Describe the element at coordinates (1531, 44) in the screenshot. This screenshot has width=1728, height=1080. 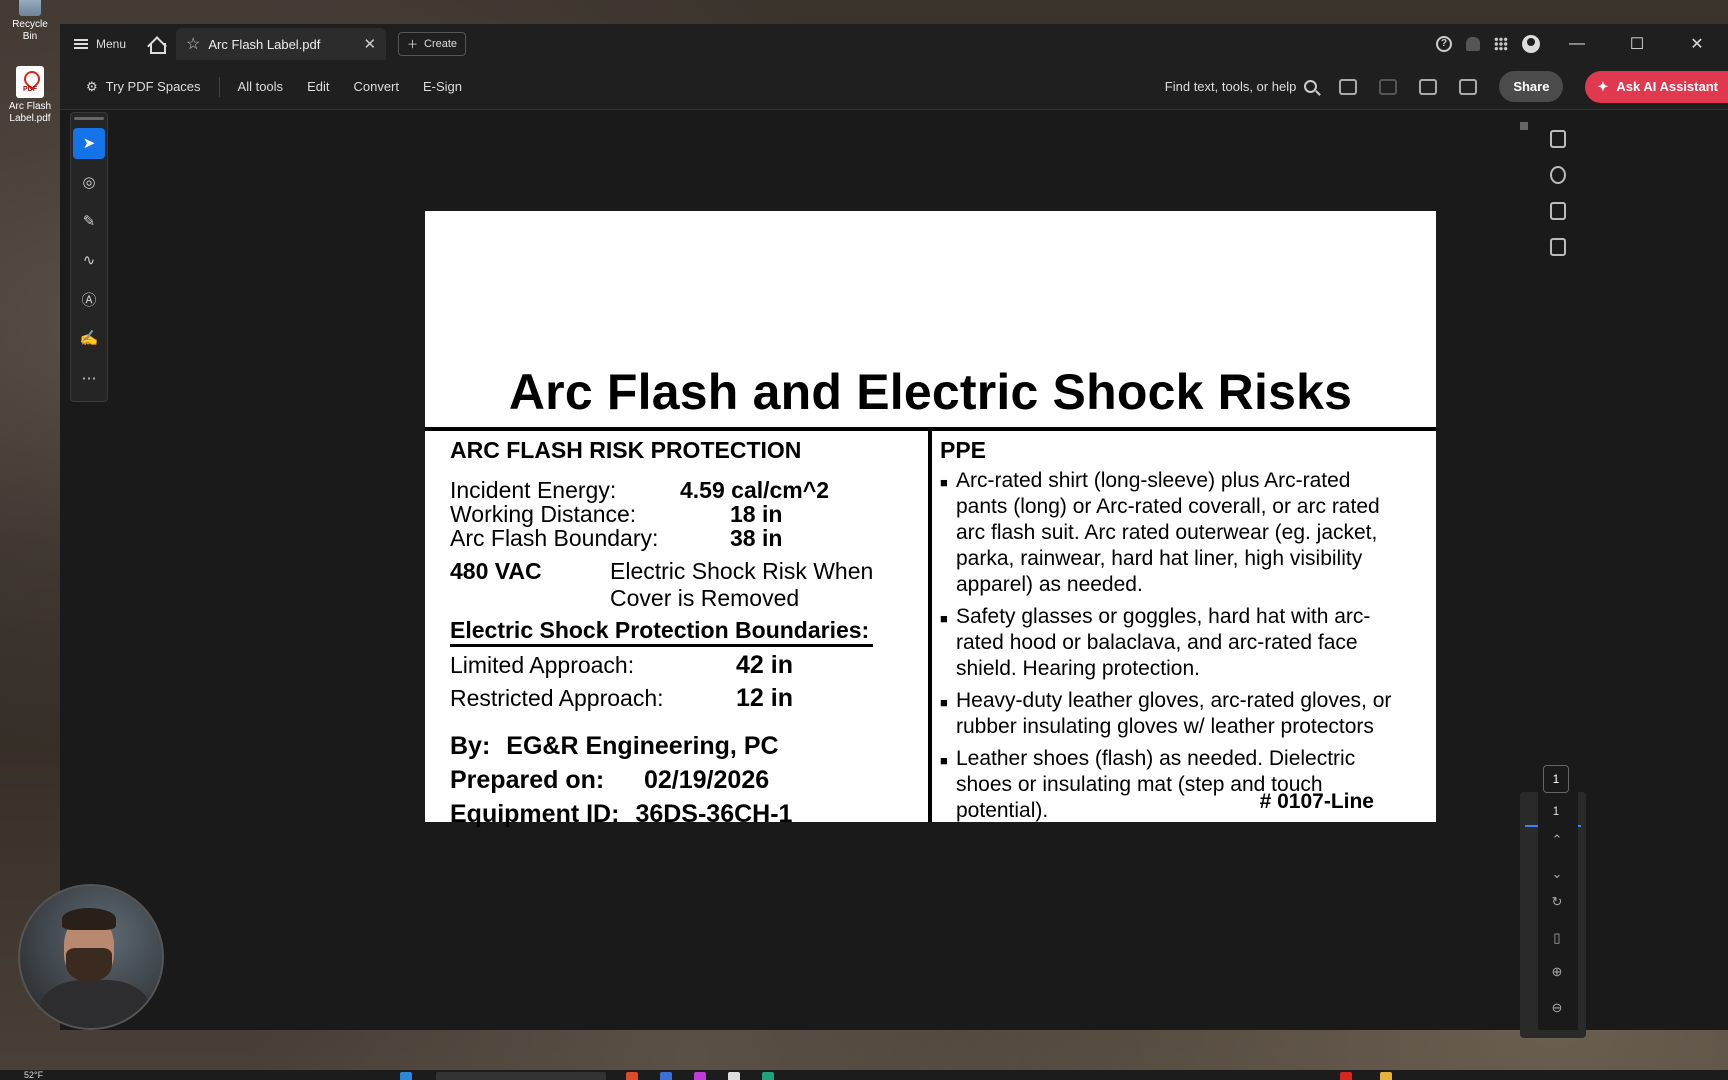
I see `account-icon` at that location.